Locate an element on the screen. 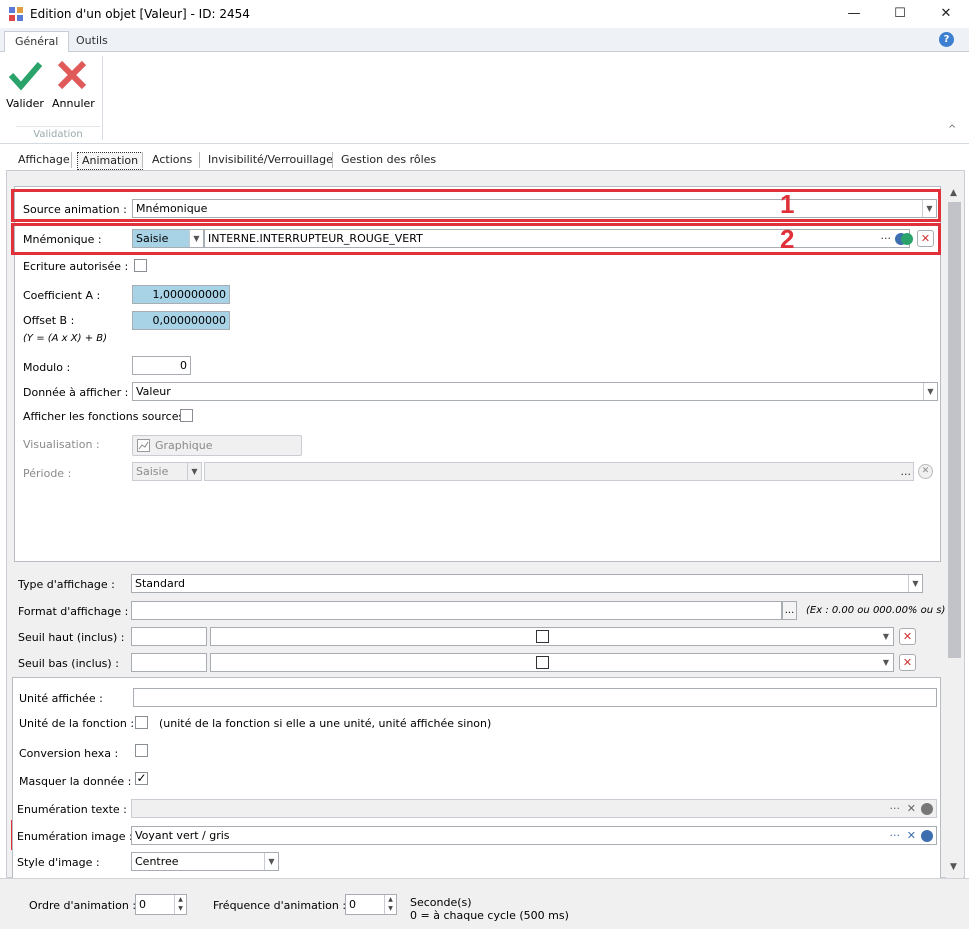 The image size is (969, 929). donnee-label: Donnée à afficher : is located at coordinates (76, 392).